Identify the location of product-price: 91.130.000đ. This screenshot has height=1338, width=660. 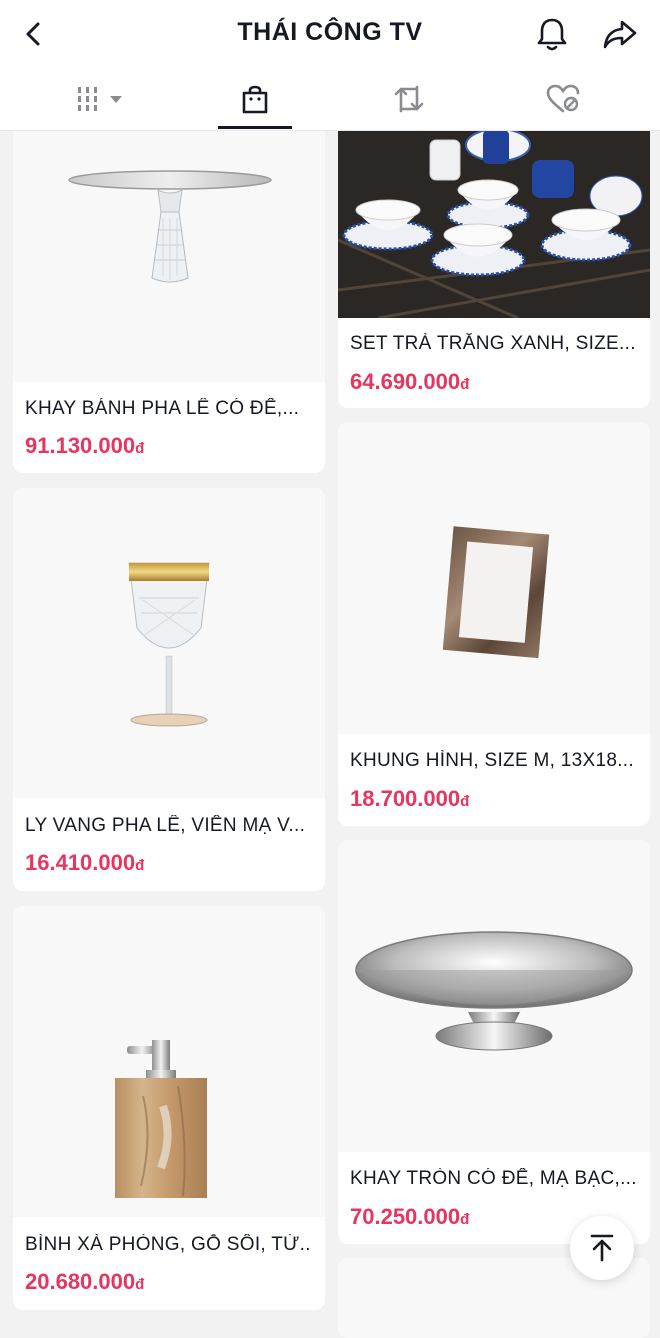
(85, 445).